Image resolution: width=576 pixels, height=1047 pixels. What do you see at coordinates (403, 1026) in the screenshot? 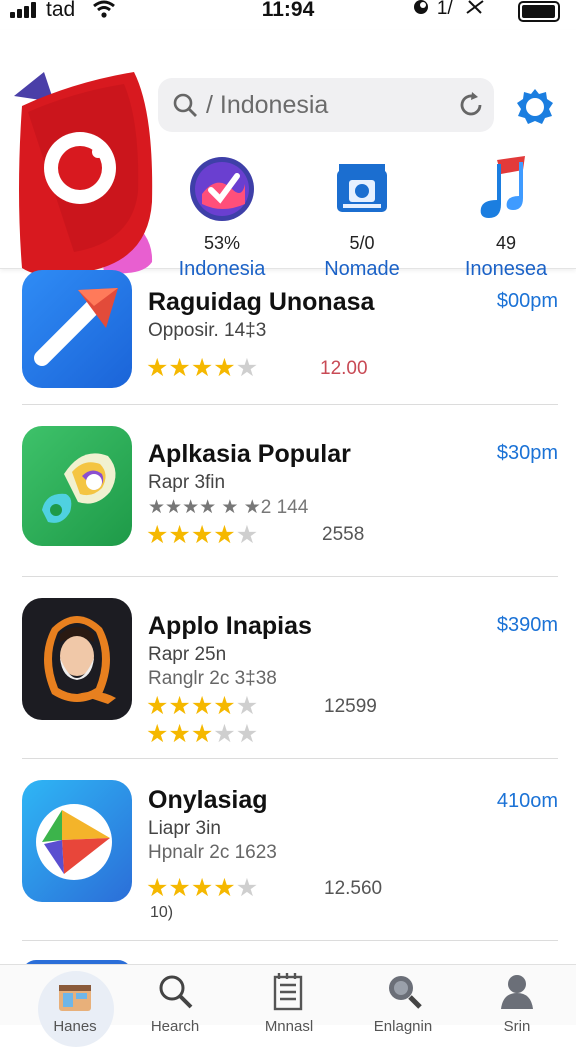
I see `tab-label: Enlagnin` at bounding box center [403, 1026].